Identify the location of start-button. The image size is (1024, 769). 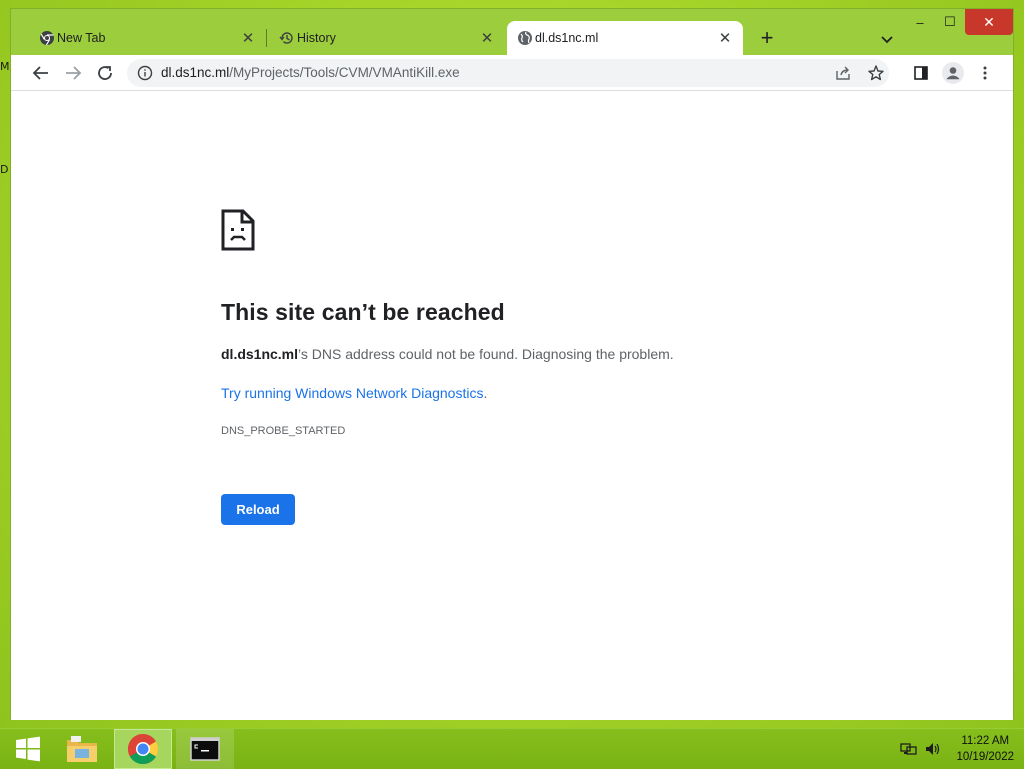
(28, 749).